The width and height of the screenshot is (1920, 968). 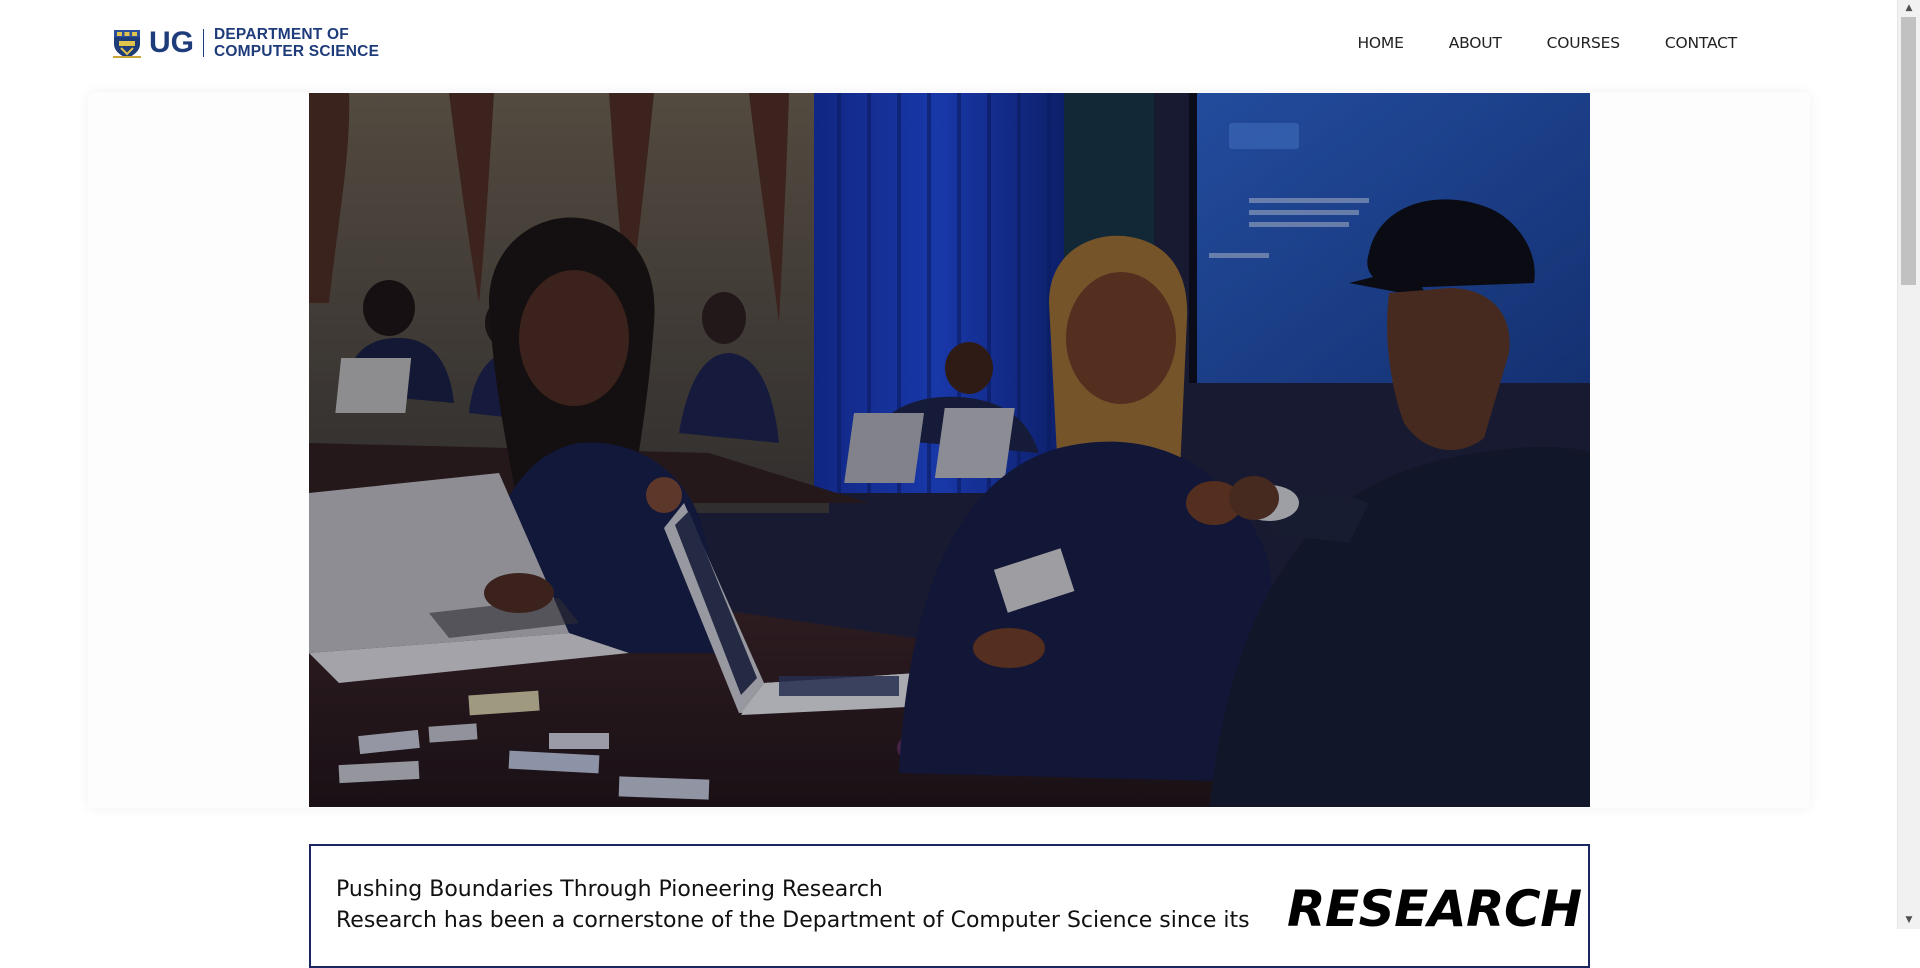 What do you see at coordinates (1908, 464) in the screenshot?
I see `page-scrollbar: ▲ ▼` at bounding box center [1908, 464].